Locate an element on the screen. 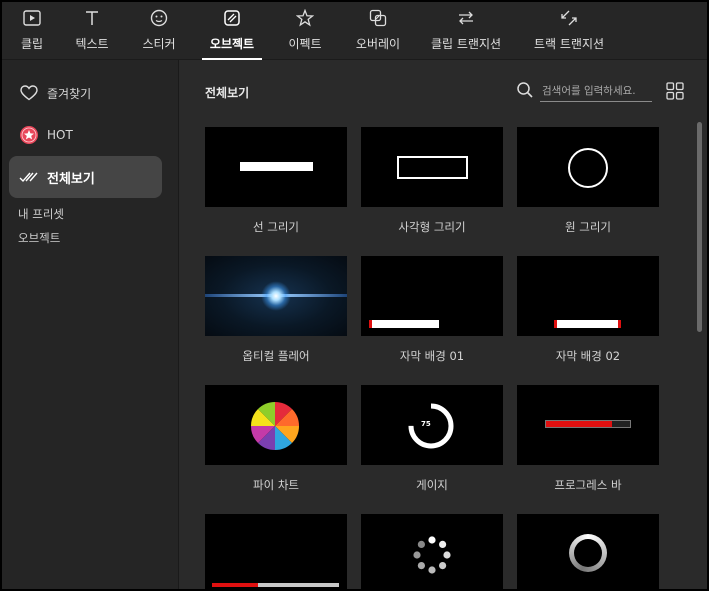  object-tile-spinner is located at coordinates (432, 551).